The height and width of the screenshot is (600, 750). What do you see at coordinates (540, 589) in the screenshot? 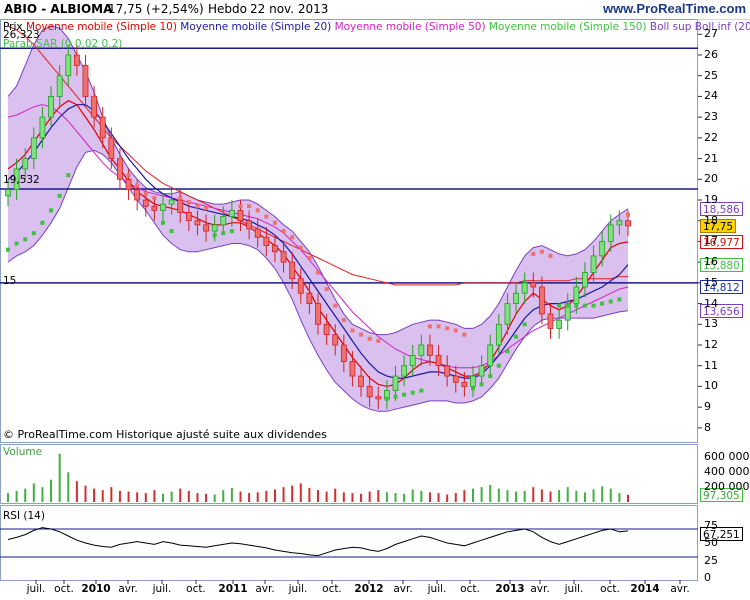
I see `x-tick-label: avr.` at bounding box center [540, 589].